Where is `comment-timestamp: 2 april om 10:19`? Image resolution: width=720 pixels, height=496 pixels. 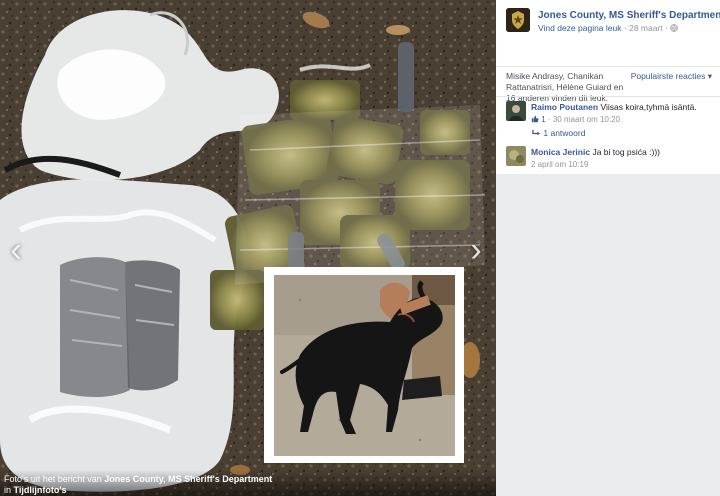
comment-timestamp: 2 april om 10:19 is located at coordinates (559, 164).